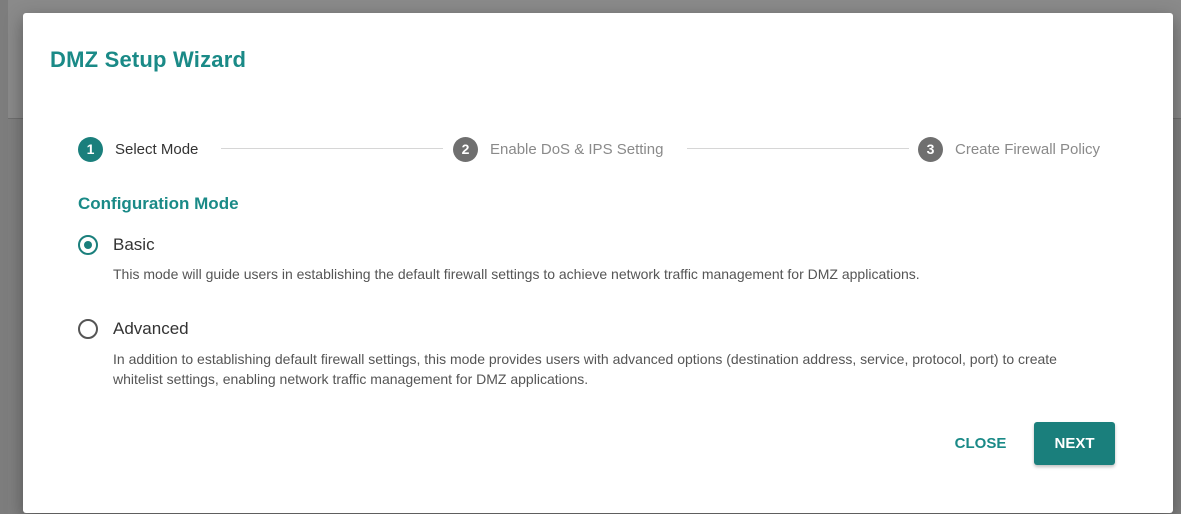  Describe the element at coordinates (88, 245) in the screenshot. I see `basic-radio-button` at that location.